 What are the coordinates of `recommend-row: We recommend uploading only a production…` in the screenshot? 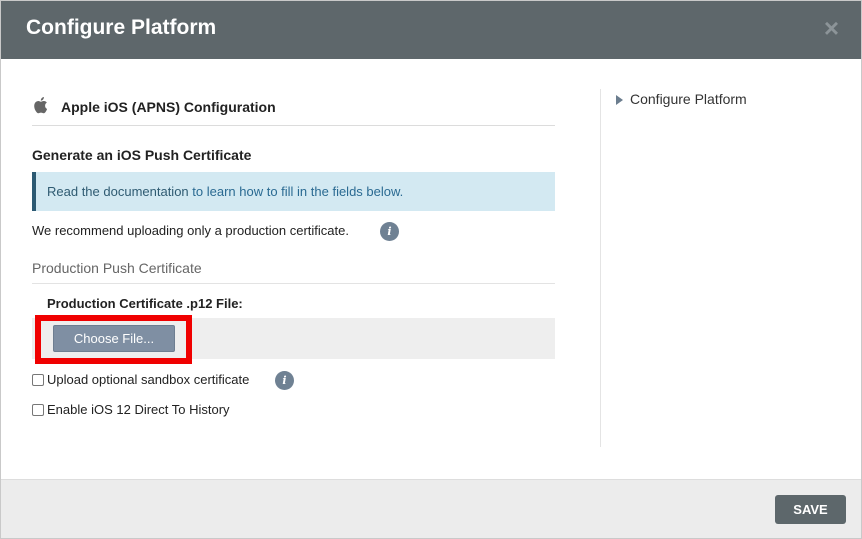 It's located at (293, 231).